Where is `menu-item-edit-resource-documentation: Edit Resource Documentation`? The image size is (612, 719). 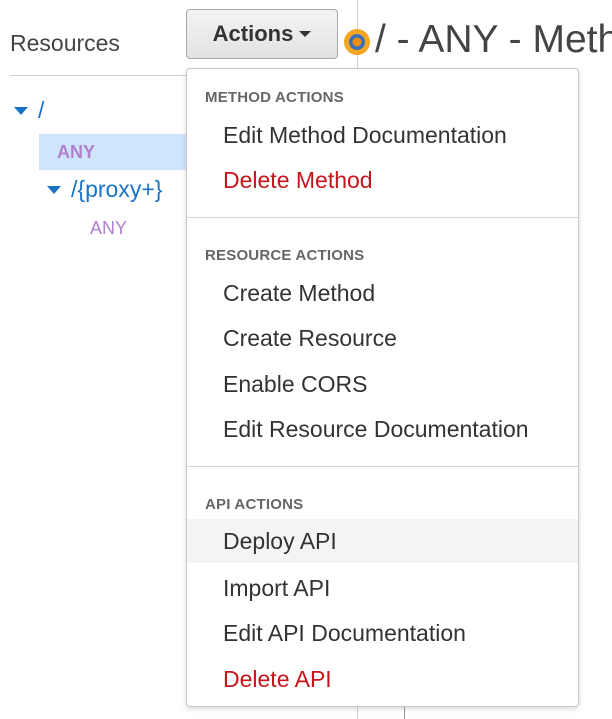
menu-item-edit-resource-documentation: Edit Resource Documentation is located at coordinates (382, 429).